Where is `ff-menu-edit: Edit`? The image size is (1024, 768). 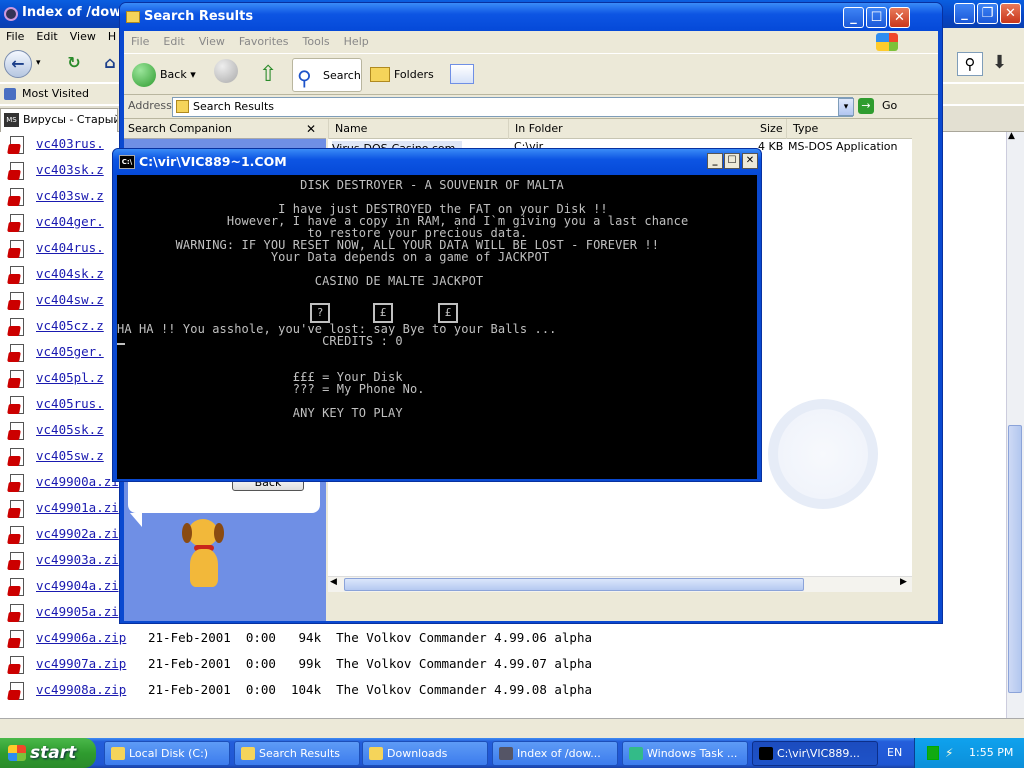 ff-menu-edit: Edit is located at coordinates (46, 36).